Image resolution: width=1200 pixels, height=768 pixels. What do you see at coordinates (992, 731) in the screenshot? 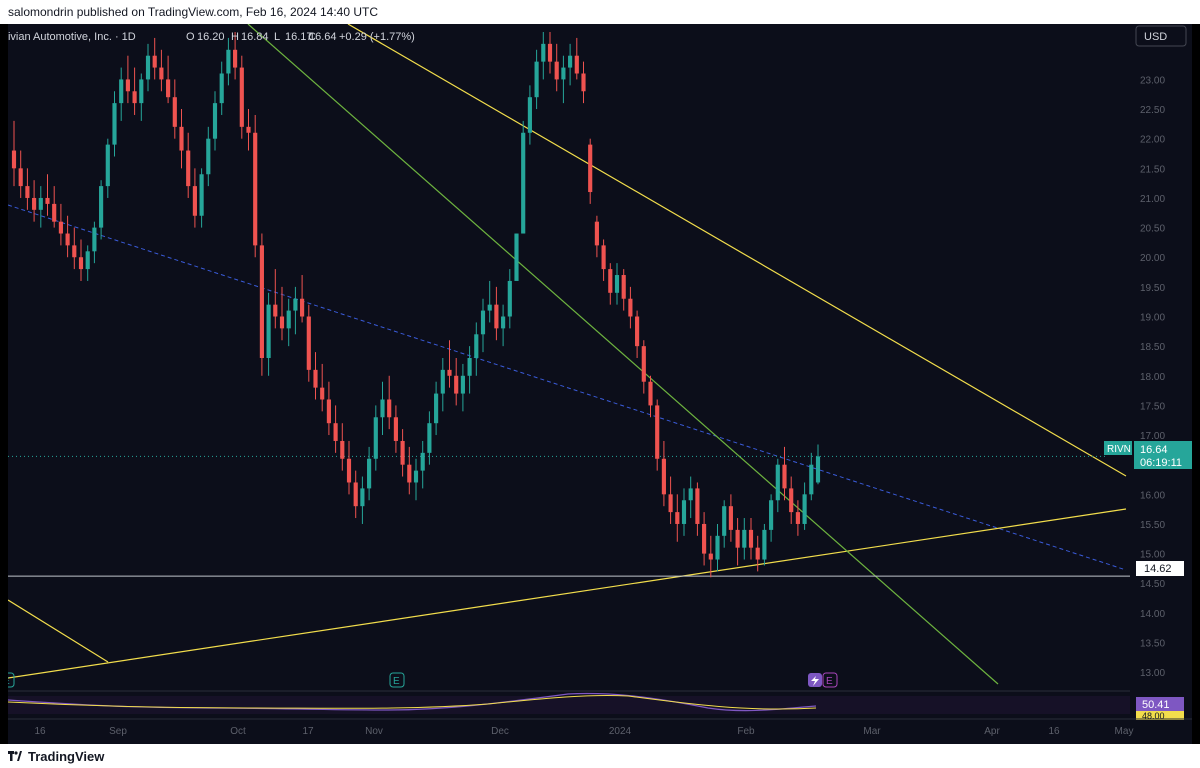
I see `time-tick-label: Apr` at bounding box center [992, 731].